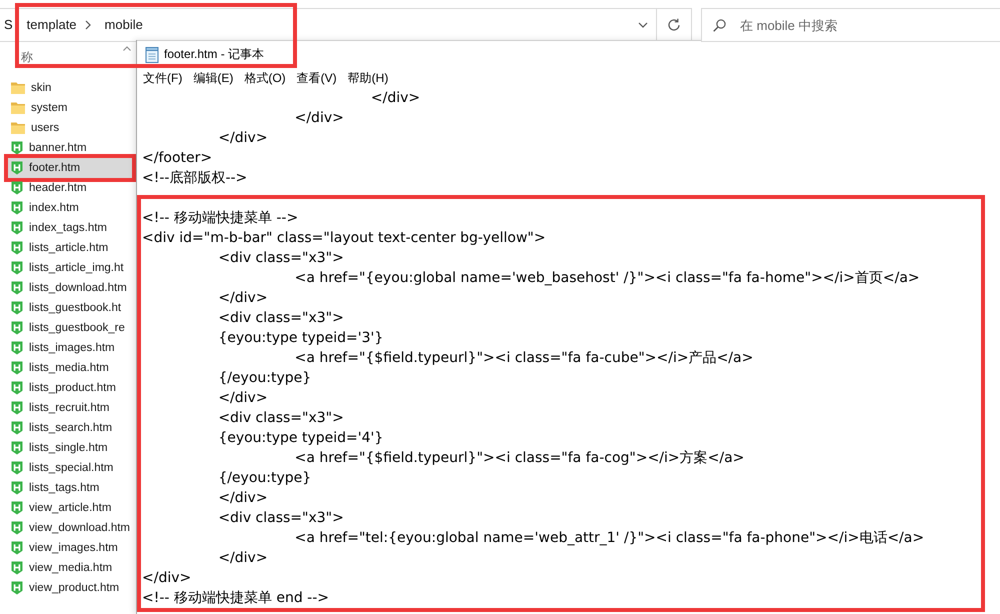 This screenshot has height=614, width=1000. What do you see at coordinates (70, 428) in the screenshot?
I see `file-item: lists_search.htm` at bounding box center [70, 428].